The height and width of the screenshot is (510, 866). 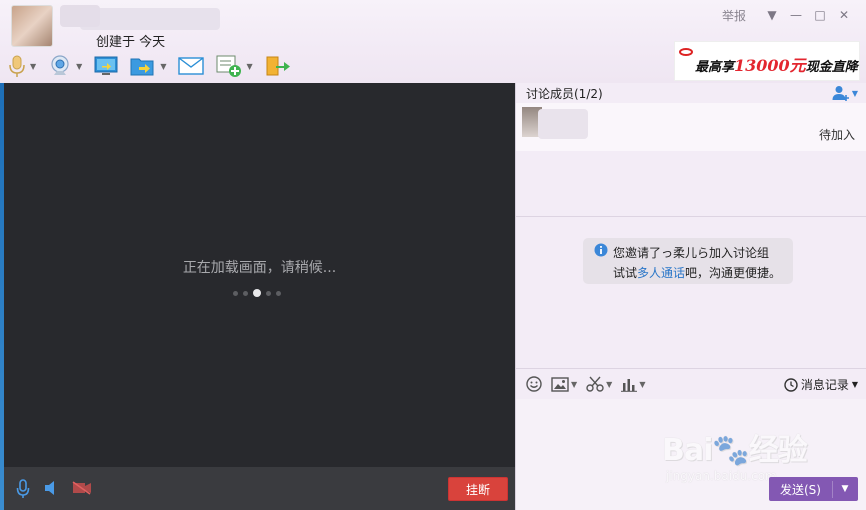 I want to click on send-button-group: 发送(S) ▼, so click(x=813, y=489).